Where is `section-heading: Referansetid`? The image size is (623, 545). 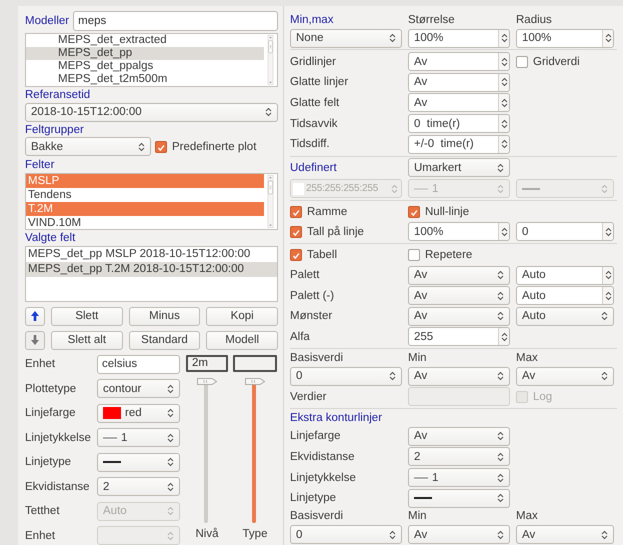 section-heading: Referansetid is located at coordinates (58, 95).